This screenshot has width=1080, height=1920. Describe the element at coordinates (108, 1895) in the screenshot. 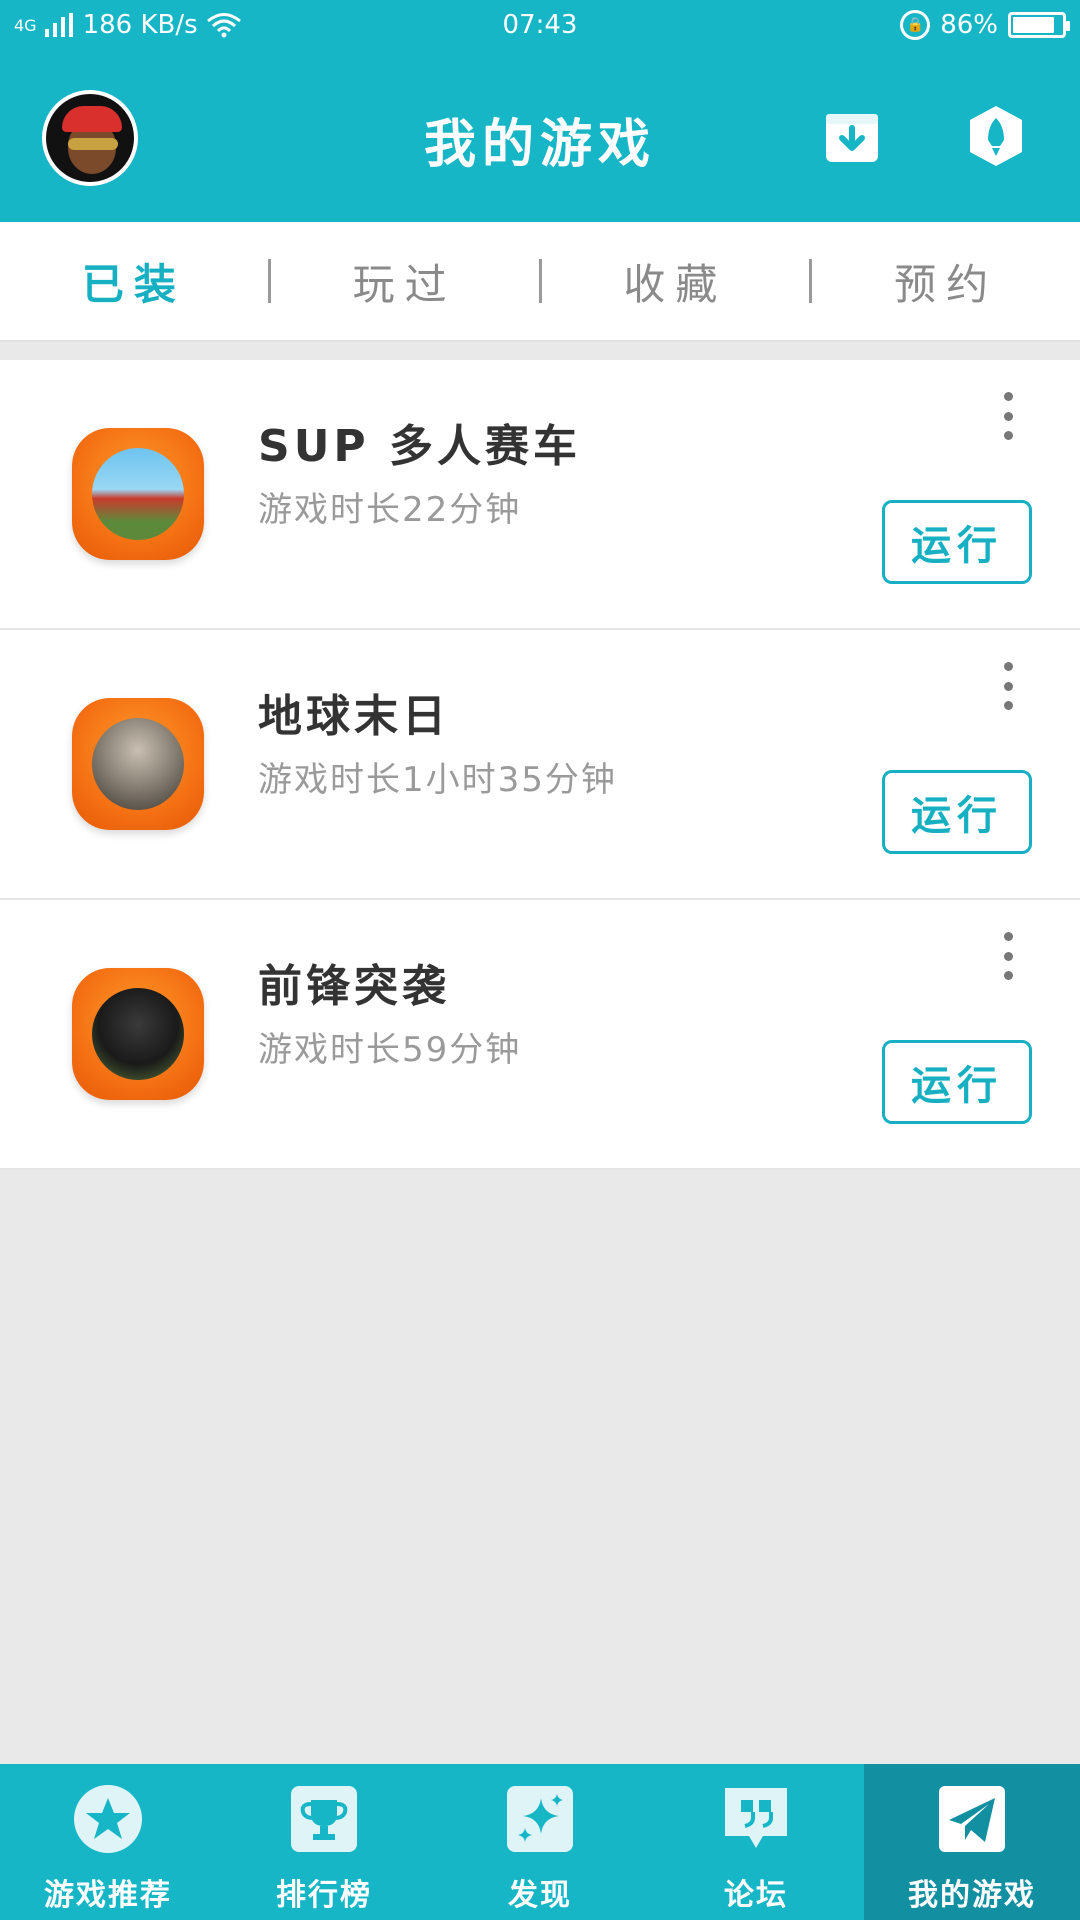

I see `nav-label: 游戏推荐` at that location.